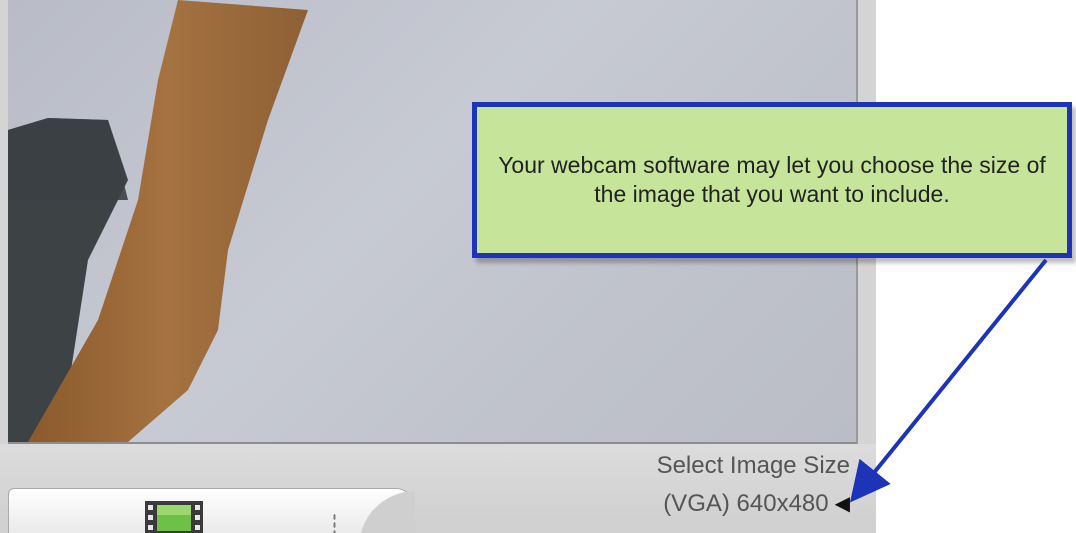  I want to click on select-image-size-label: Select Image Size, so click(753, 465).